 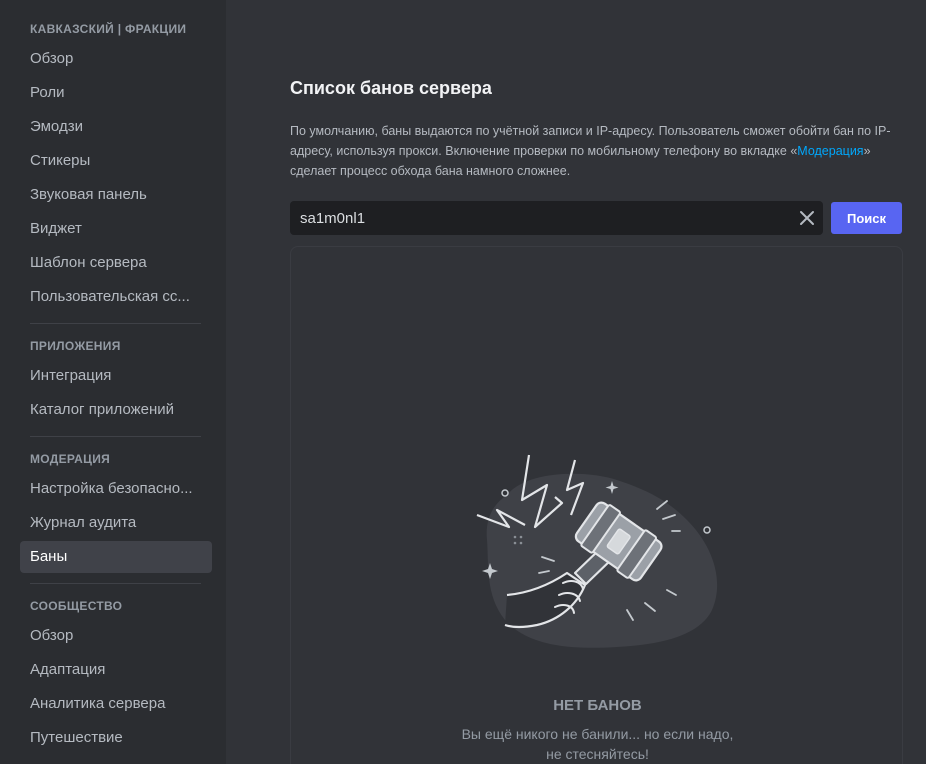 I want to click on search-input, so click(x=540, y=218).